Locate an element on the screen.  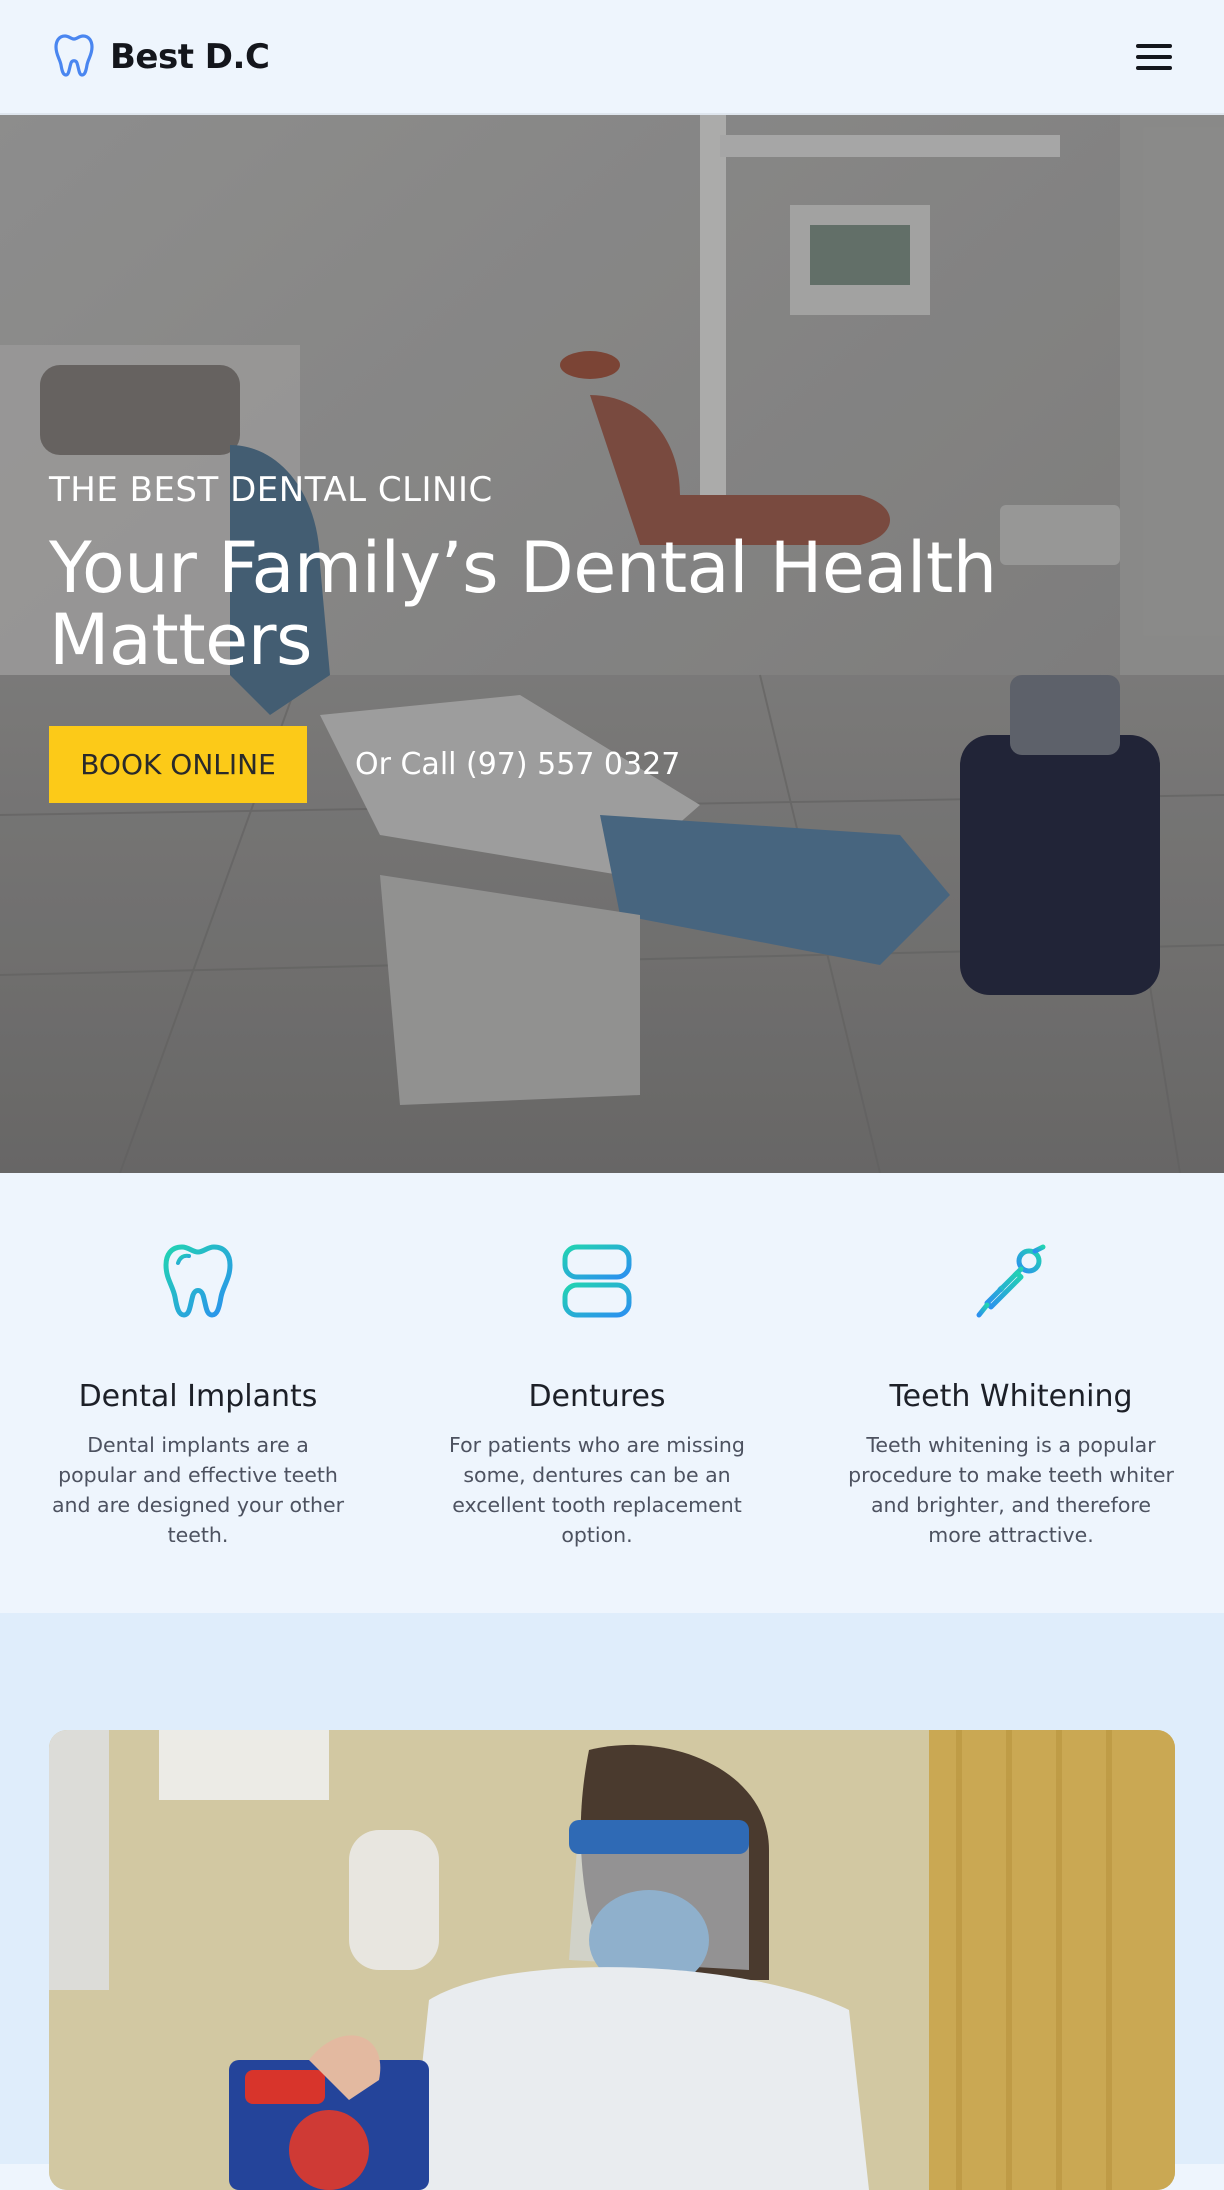
book-online-button: BOOK ONLINE is located at coordinates (178, 764).